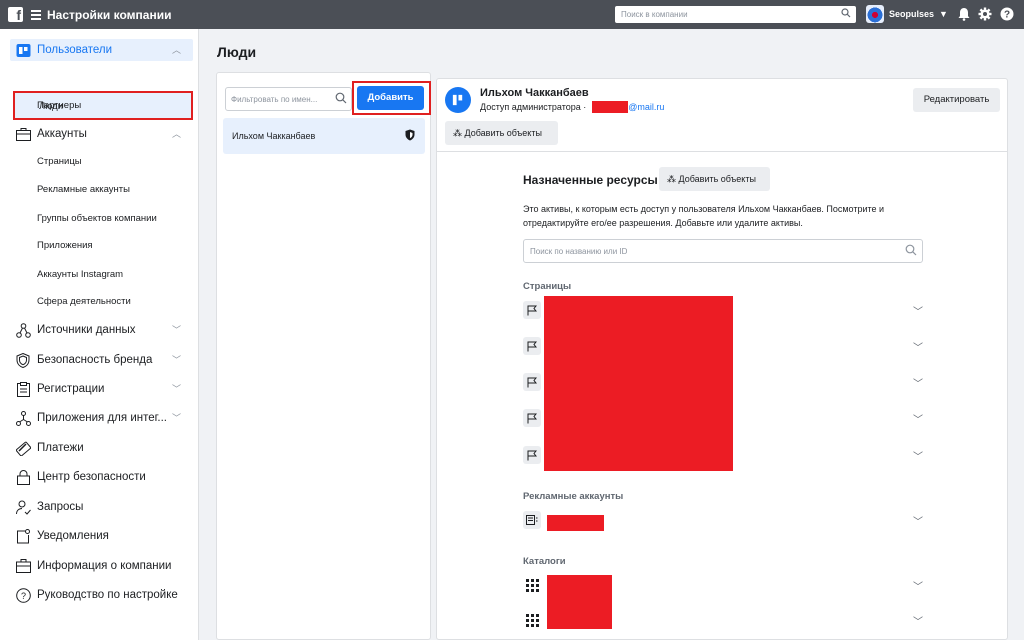  I want to click on sidebar-section-label: Безопасность бренда, so click(95, 360).